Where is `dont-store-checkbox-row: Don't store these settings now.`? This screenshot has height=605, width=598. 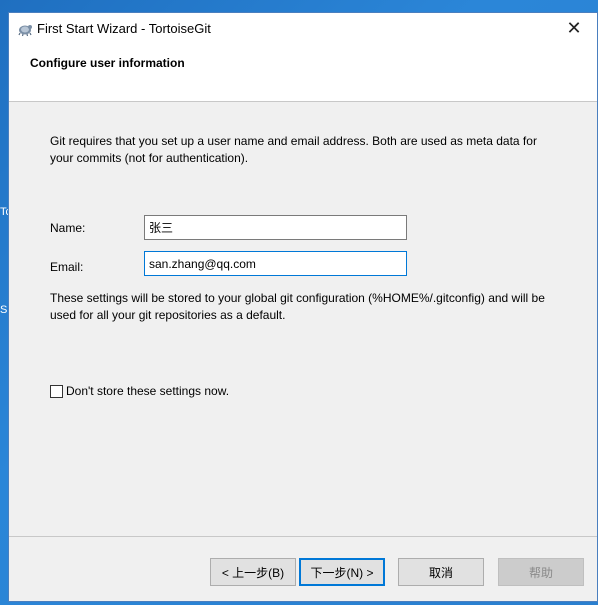
dont-store-checkbox-row: Don't store these settings now. is located at coordinates (139, 391).